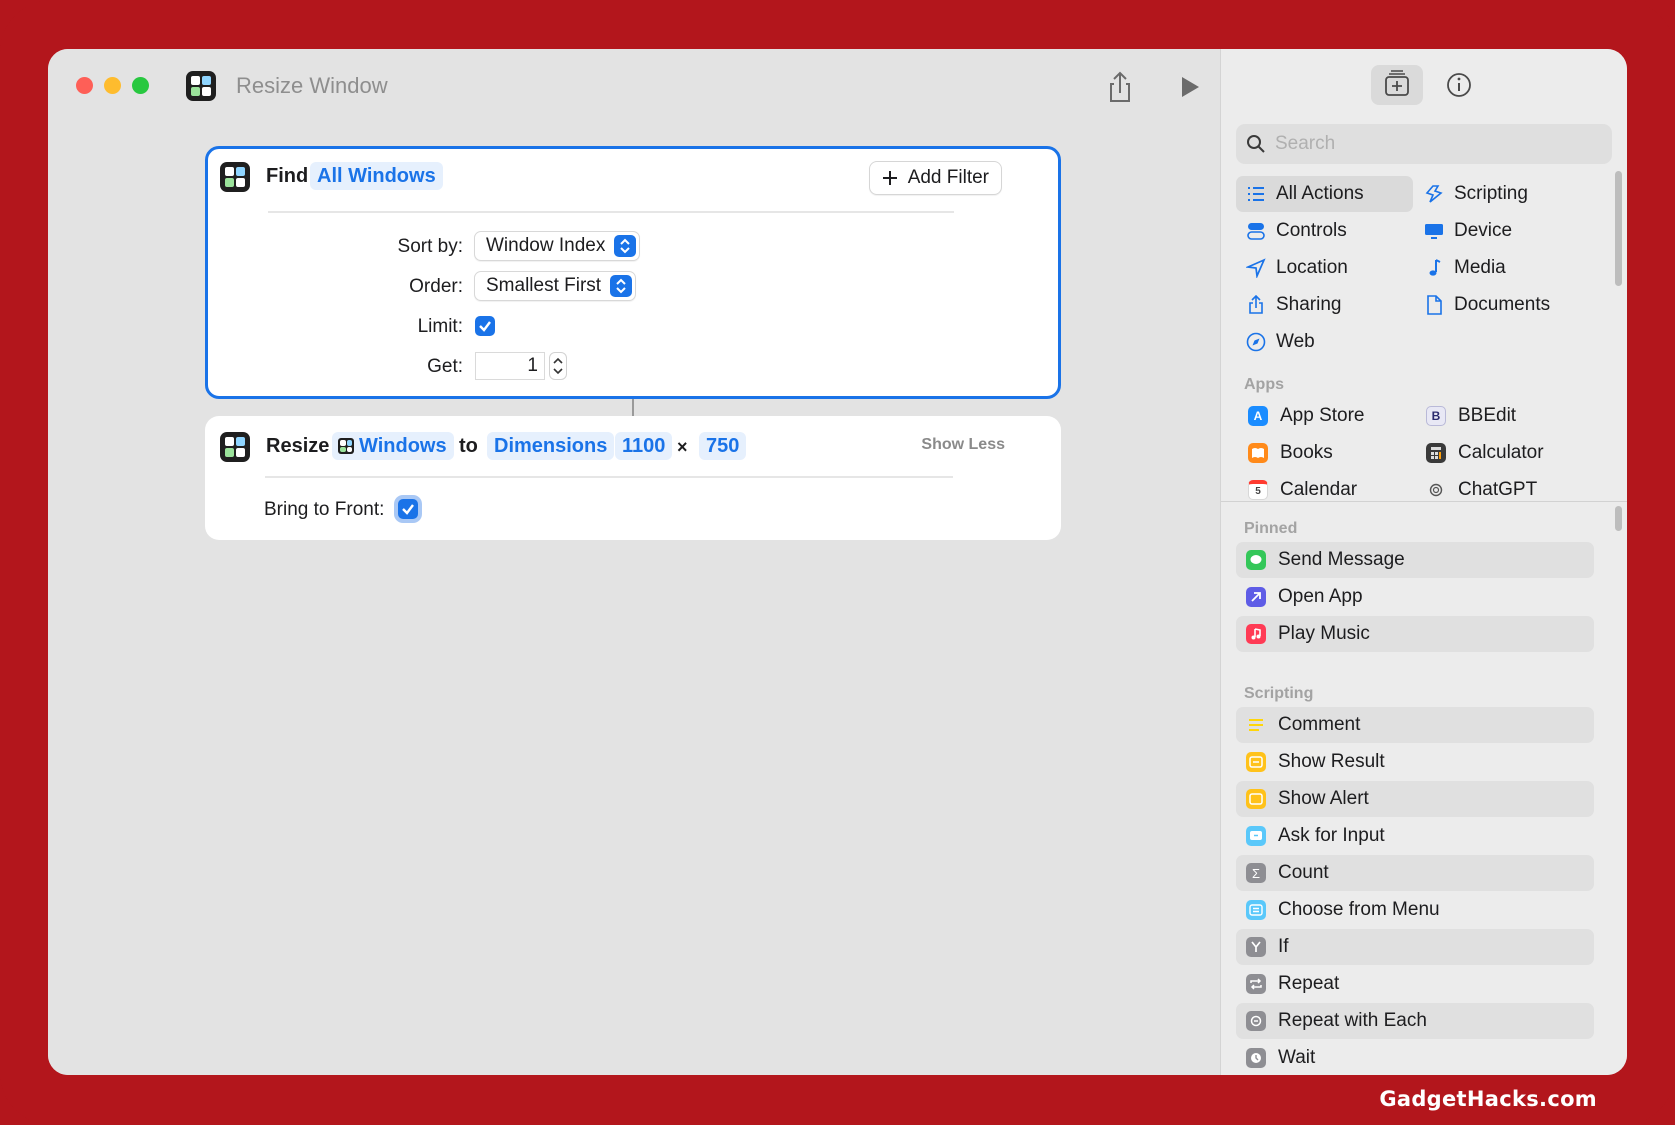 This screenshot has height=1125, width=1675. I want to click on list-icon, so click(1256, 194).